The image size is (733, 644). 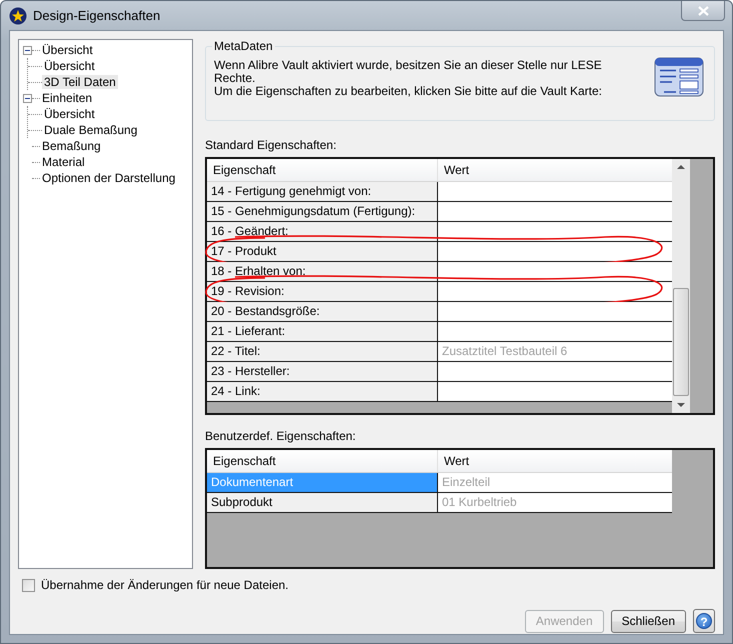 I want to click on table-cell: Subprodukt, so click(x=322, y=502).